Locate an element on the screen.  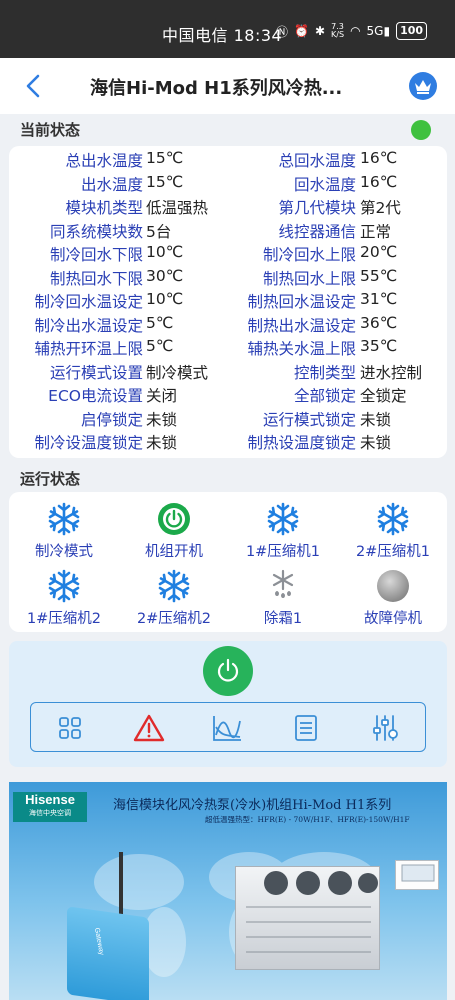
status-value: 36℃ is located at coordinates (379, 322).